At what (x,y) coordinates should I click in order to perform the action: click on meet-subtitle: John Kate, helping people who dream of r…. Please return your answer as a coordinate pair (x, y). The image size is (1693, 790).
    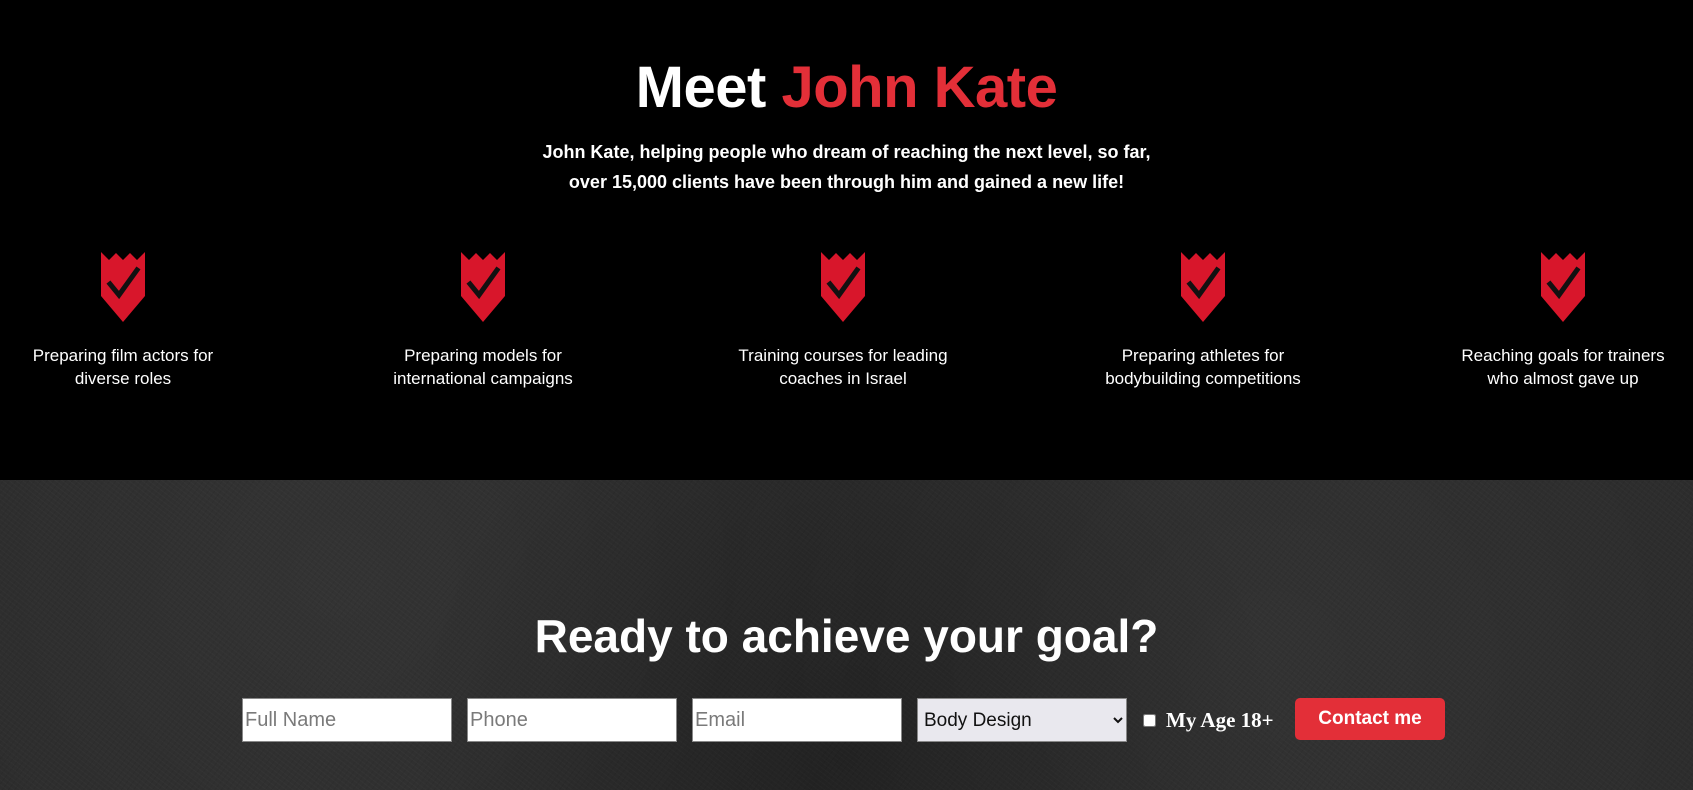
    Looking at the image, I should click on (846, 167).